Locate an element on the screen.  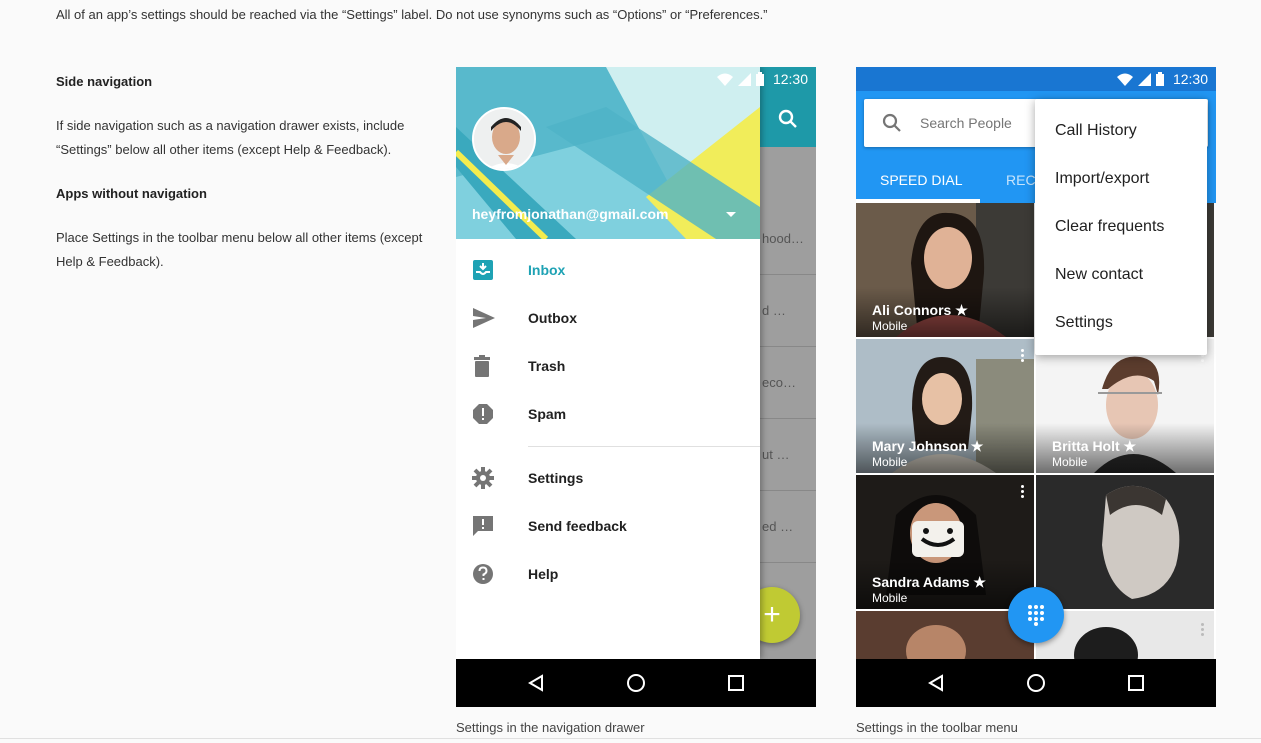
menu-item-new-contact: New contact is located at coordinates (1121, 275).